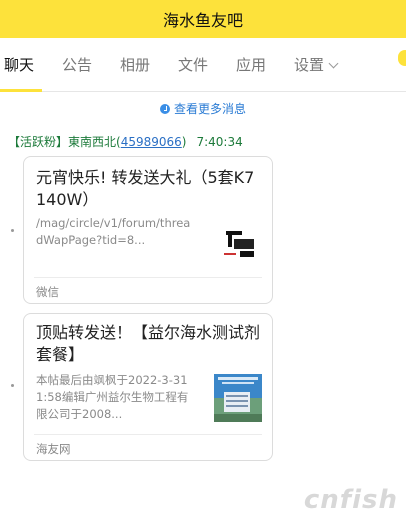 This screenshot has width=406, height=521. I want to click on card-source: 微信, so click(47, 292).